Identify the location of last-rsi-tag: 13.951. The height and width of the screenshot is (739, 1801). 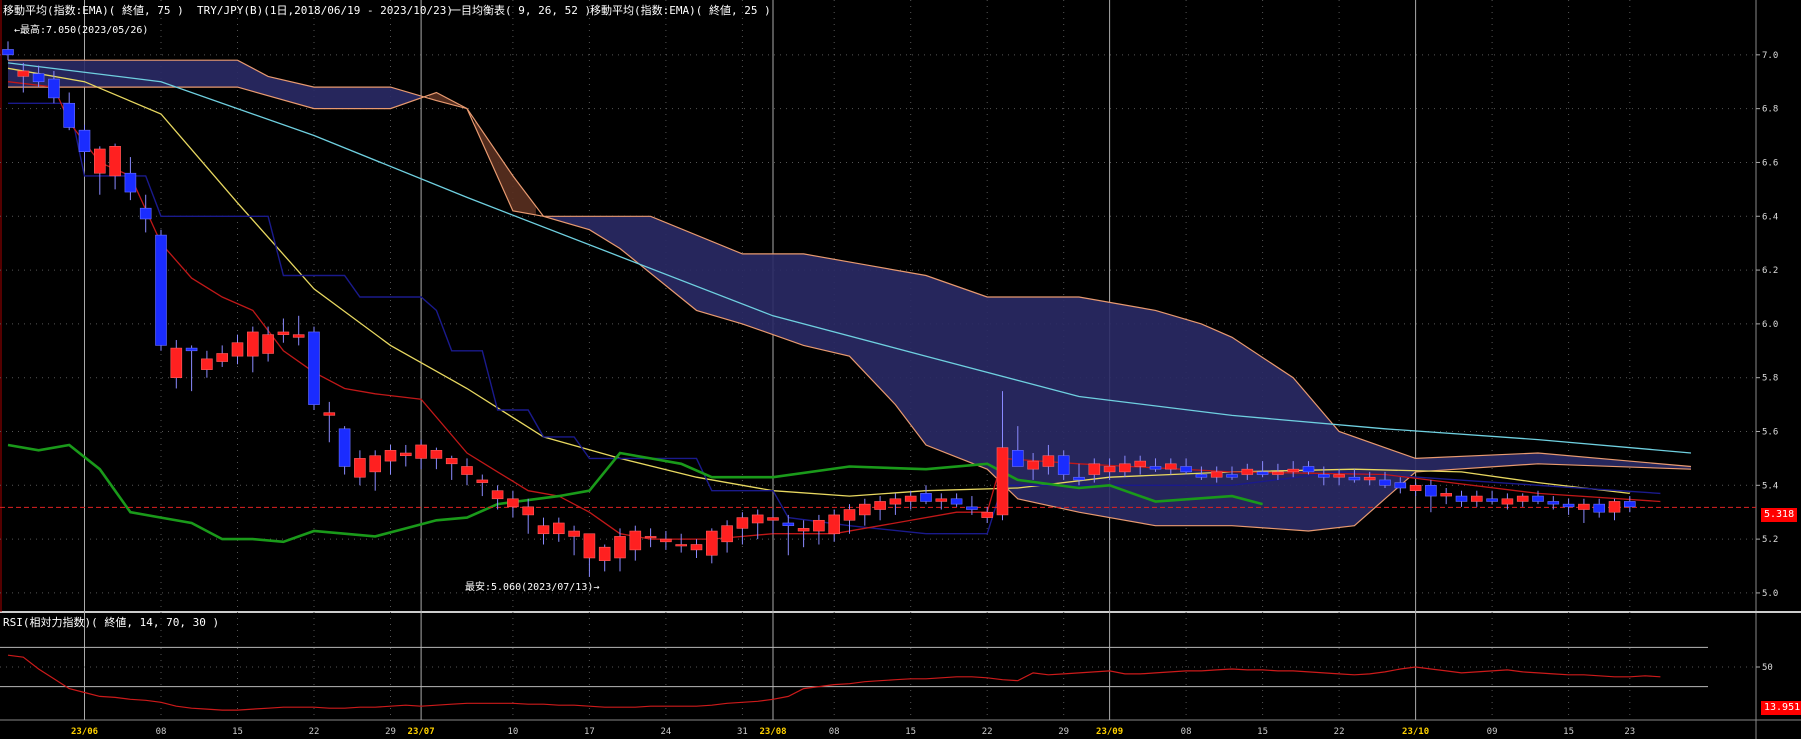
(1781, 708).